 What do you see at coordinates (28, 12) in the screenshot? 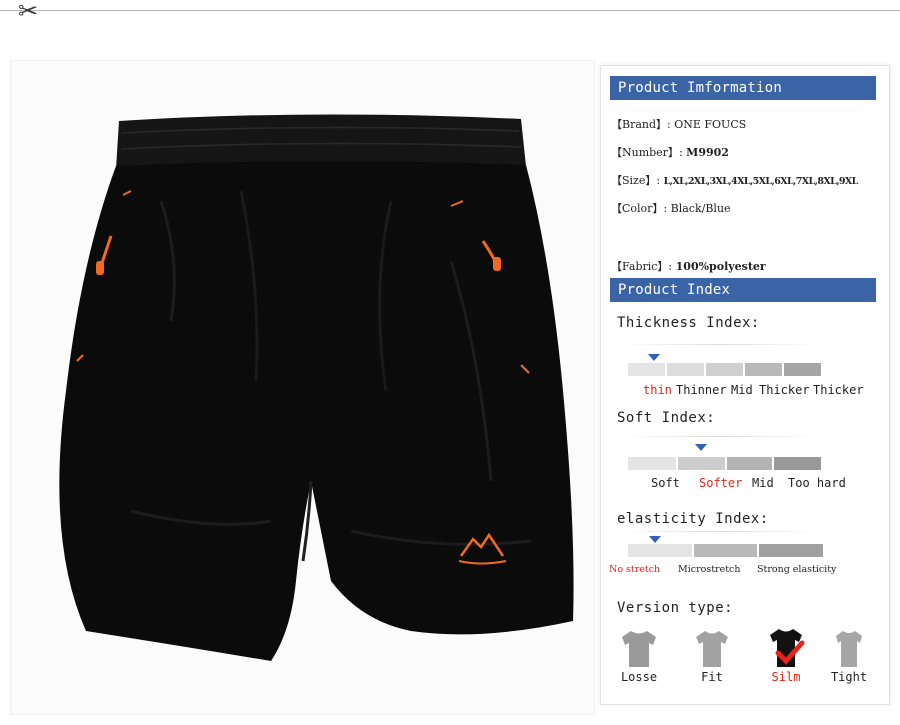
I see `scissors-icon: ✂` at bounding box center [28, 12].